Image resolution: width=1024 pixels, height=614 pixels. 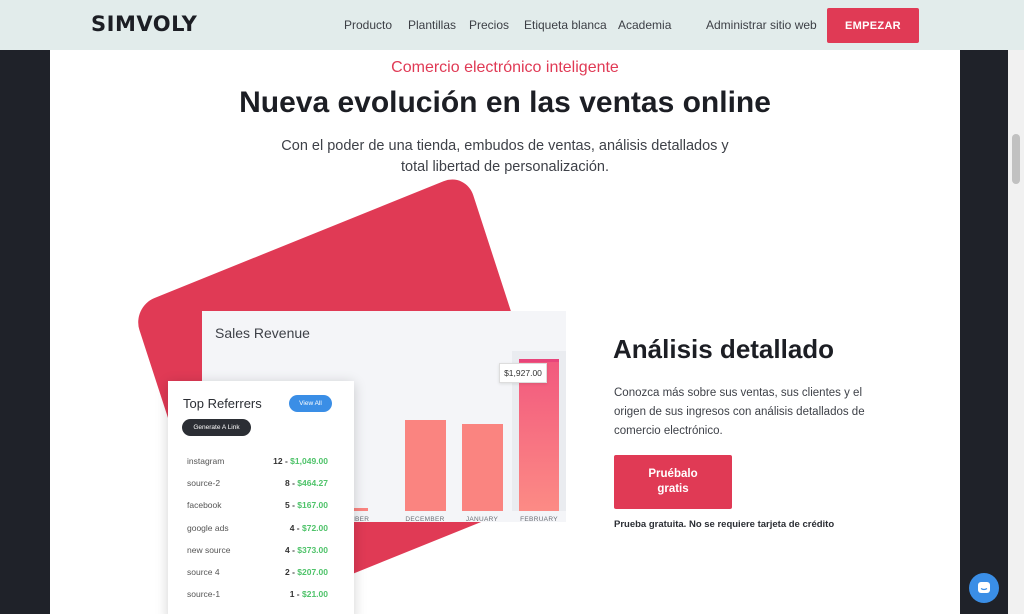 I want to click on scrollbar-thumb, so click(x=1016, y=159).